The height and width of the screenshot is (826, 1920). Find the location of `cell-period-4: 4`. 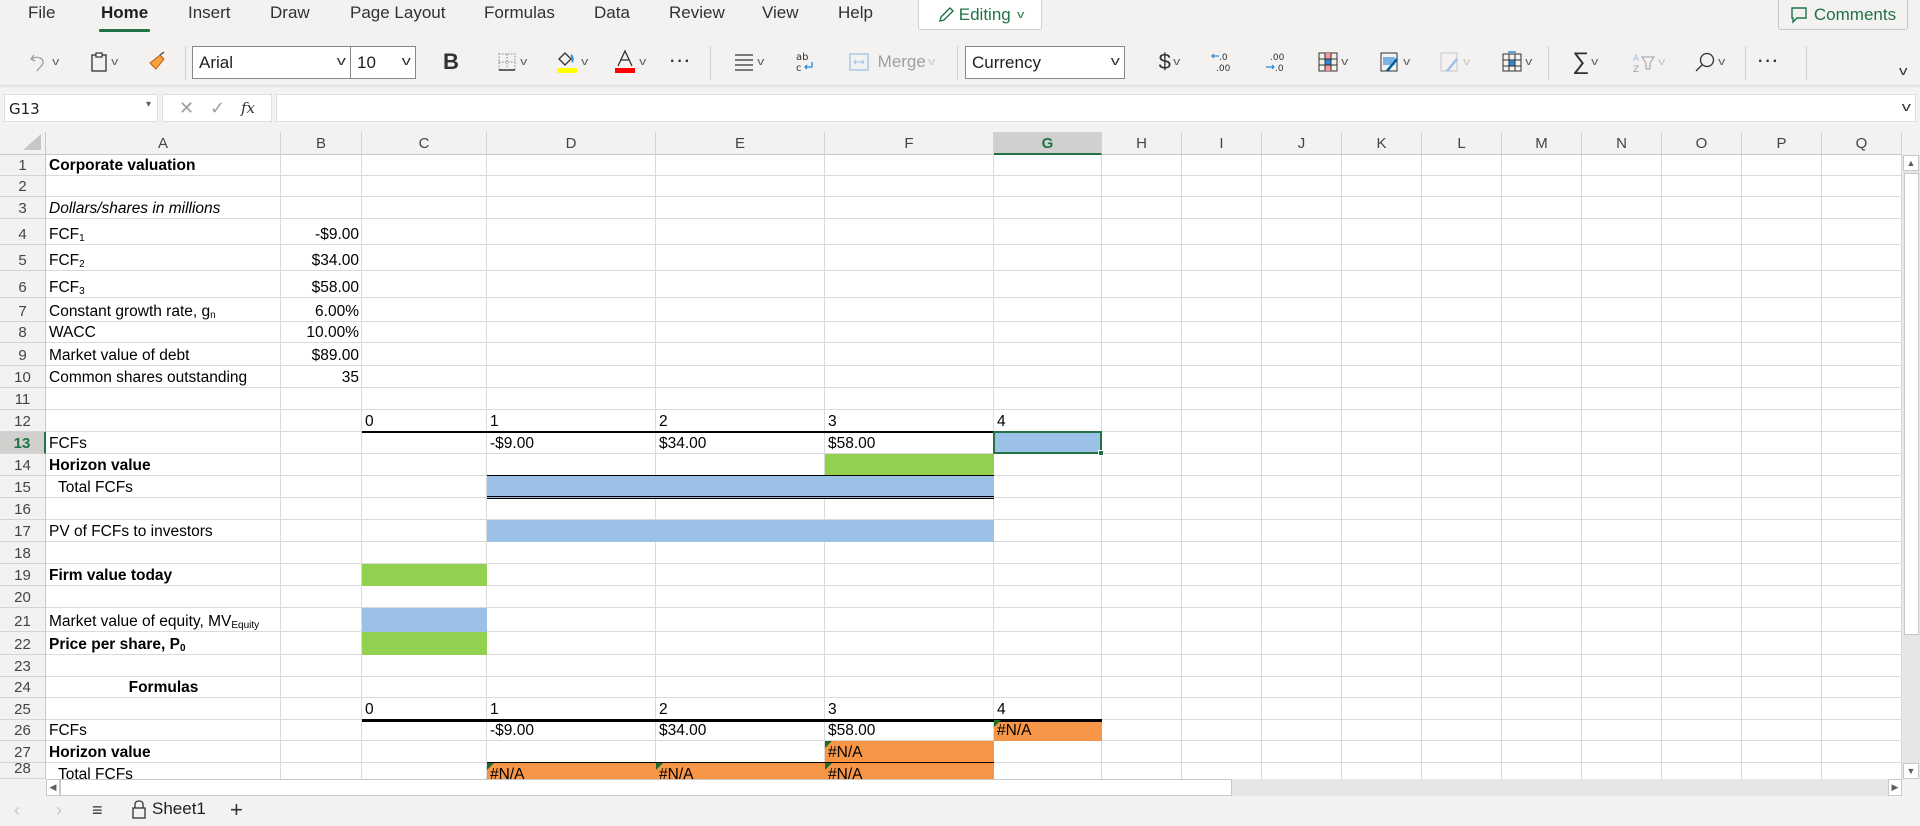

cell-period-4: 4 is located at coordinates (1048, 421).